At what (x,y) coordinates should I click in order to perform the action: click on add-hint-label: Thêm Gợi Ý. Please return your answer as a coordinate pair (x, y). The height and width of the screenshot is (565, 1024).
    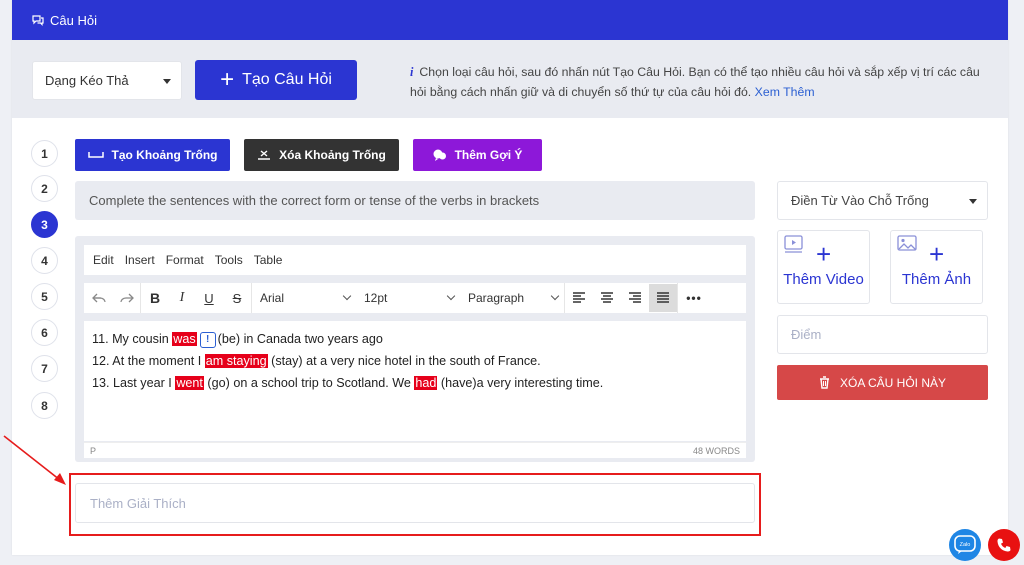
    Looking at the image, I should click on (488, 155).